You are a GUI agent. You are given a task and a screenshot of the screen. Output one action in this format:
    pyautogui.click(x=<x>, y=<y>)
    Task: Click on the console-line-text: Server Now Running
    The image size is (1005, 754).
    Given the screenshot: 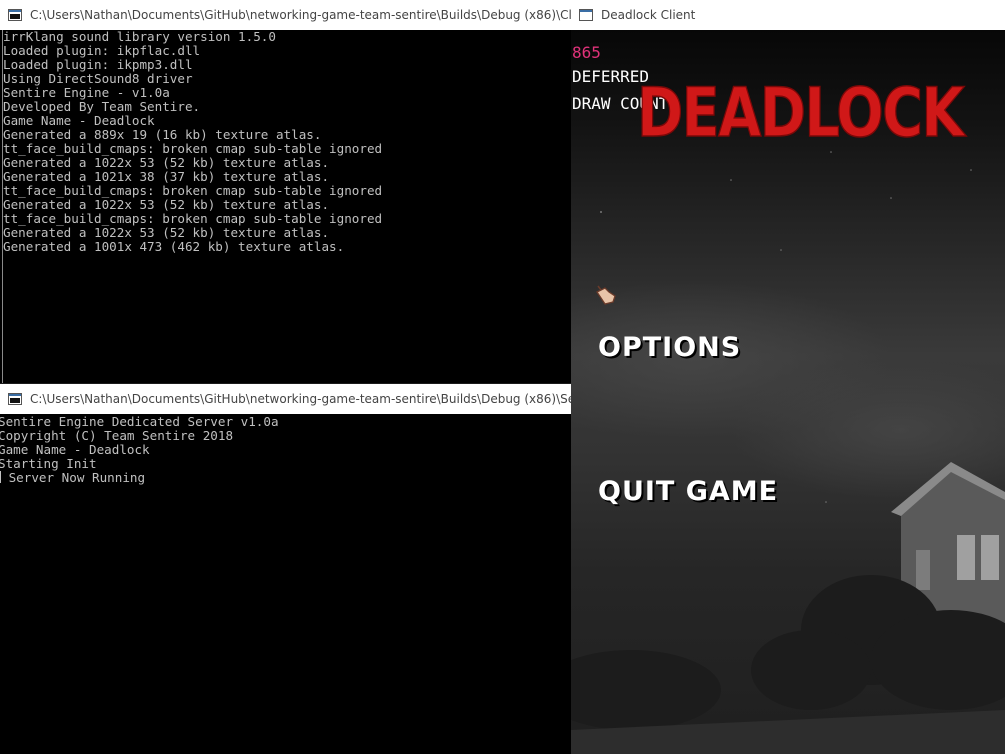 What is the action you would take?
    pyautogui.click(x=73, y=477)
    